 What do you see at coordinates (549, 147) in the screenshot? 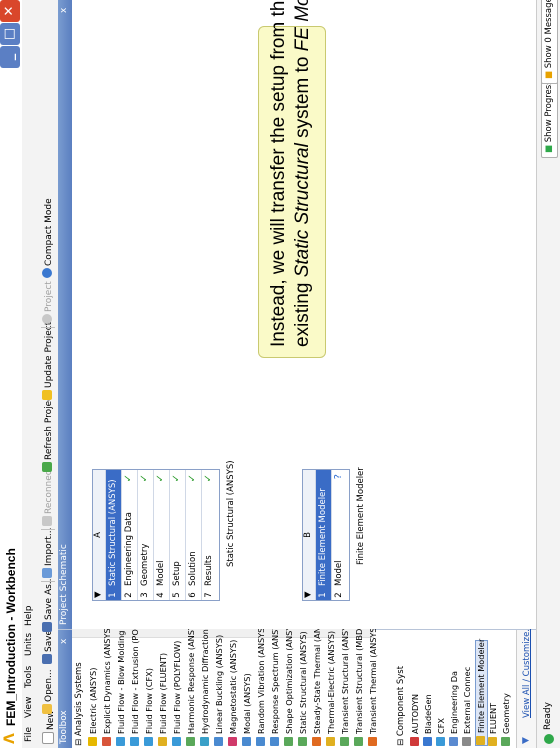
I see `progress-icon: ■` at bounding box center [549, 147].